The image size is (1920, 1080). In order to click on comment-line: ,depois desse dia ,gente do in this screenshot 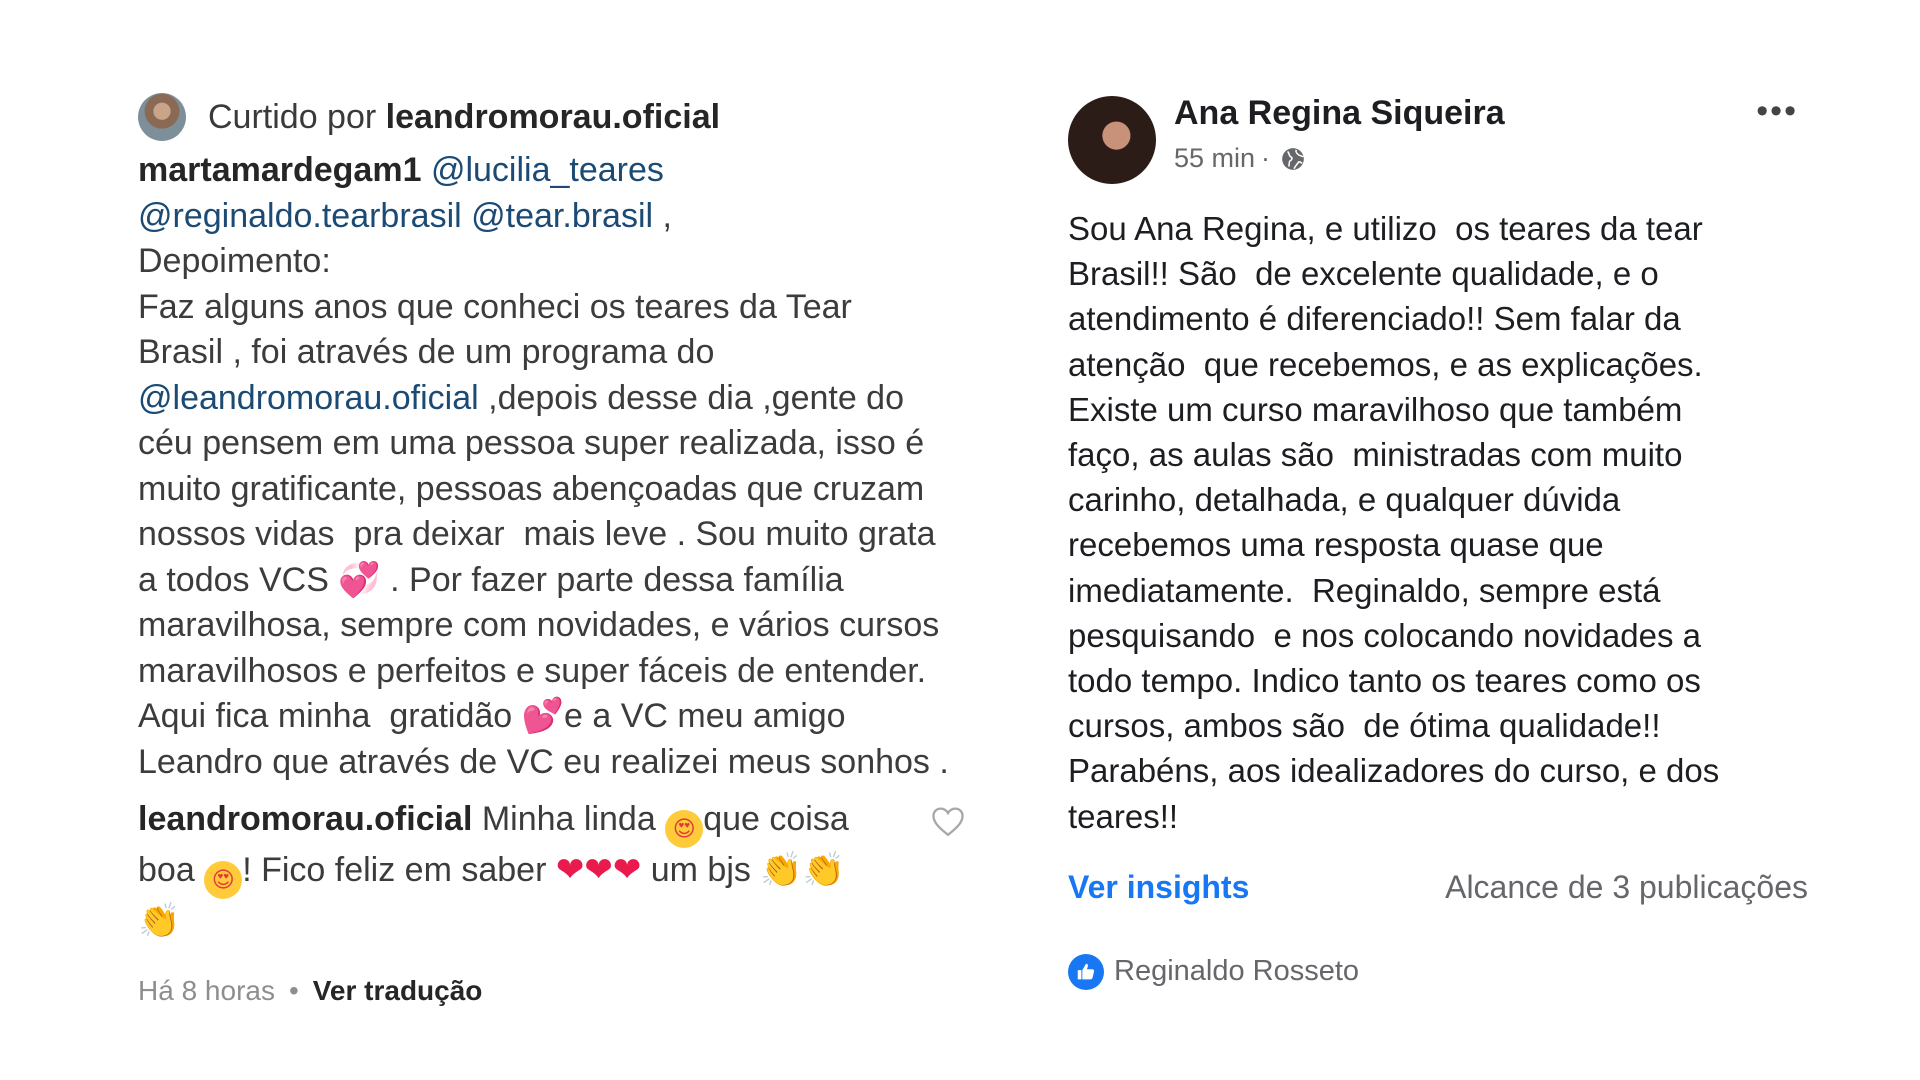, I will do `click(691, 397)`.